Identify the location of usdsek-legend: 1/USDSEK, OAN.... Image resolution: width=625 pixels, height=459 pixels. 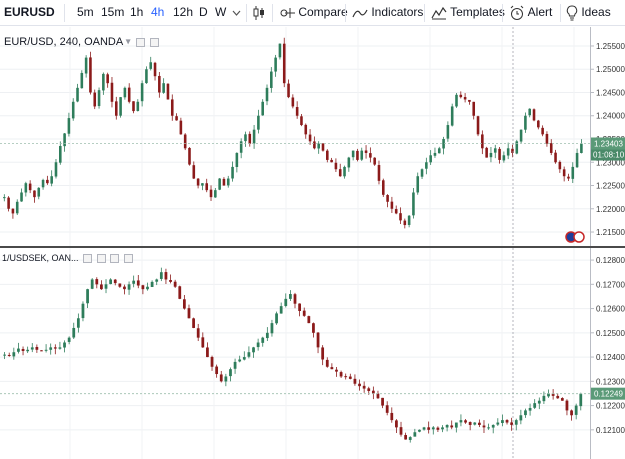
(67, 258).